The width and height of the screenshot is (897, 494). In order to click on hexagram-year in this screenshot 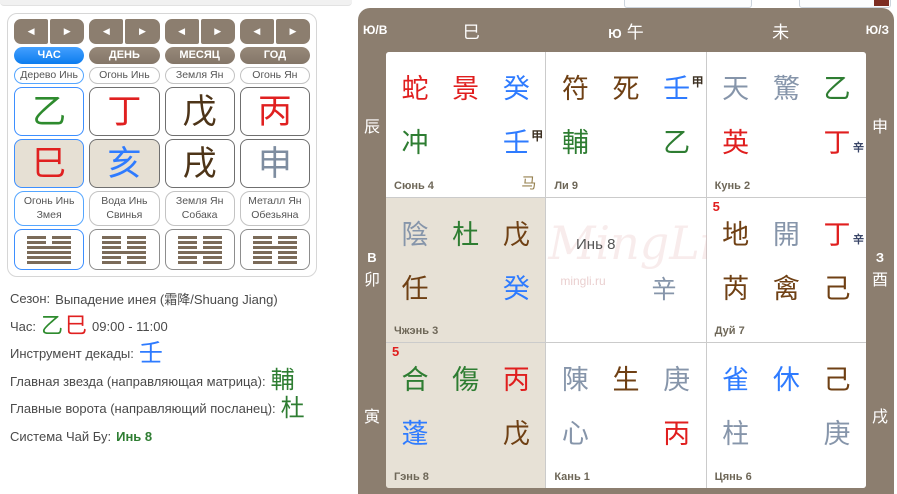, I will do `click(274, 249)`.